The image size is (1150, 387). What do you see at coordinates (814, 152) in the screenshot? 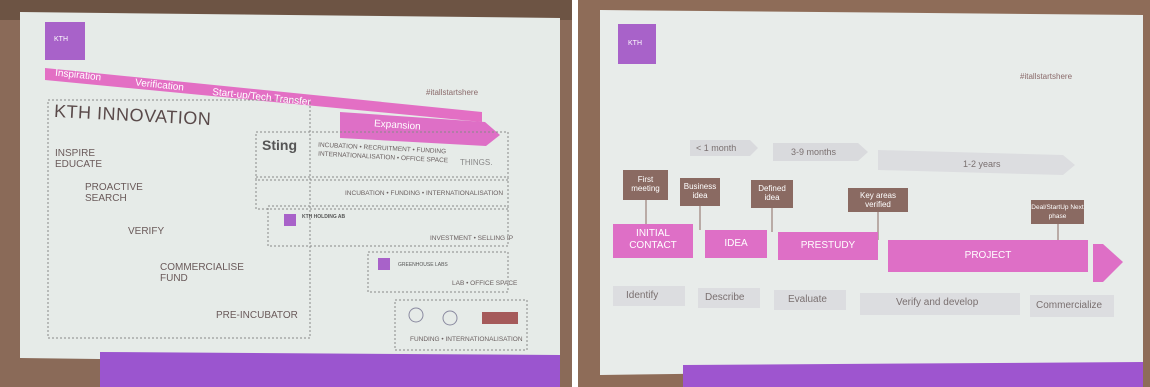
I see `duration-2: 3-9 months` at bounding box center [814, 152].